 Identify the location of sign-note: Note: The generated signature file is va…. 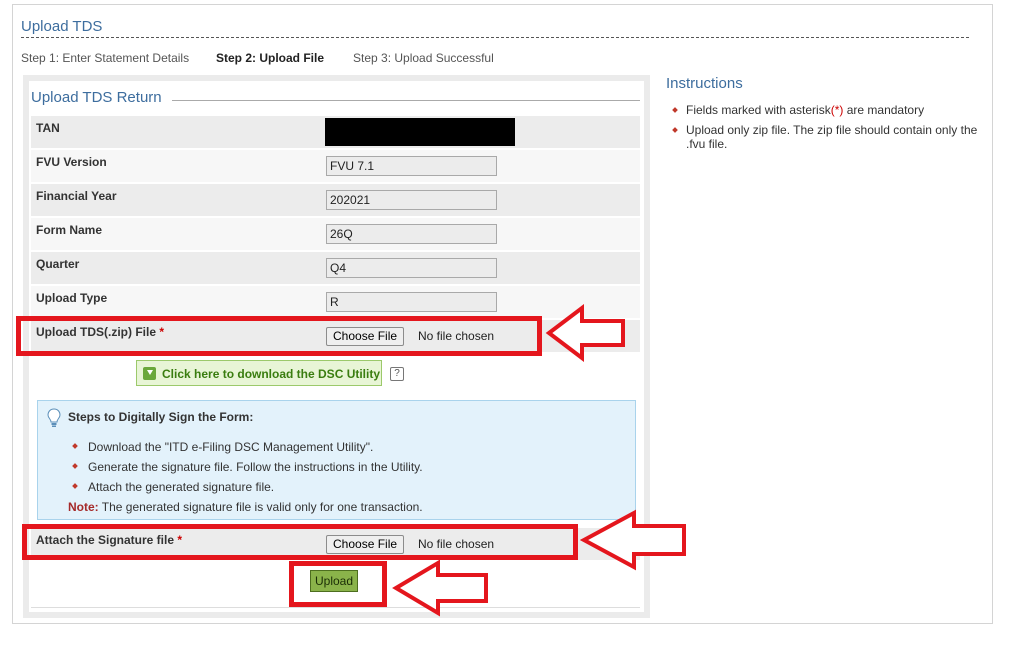
(245, 507).